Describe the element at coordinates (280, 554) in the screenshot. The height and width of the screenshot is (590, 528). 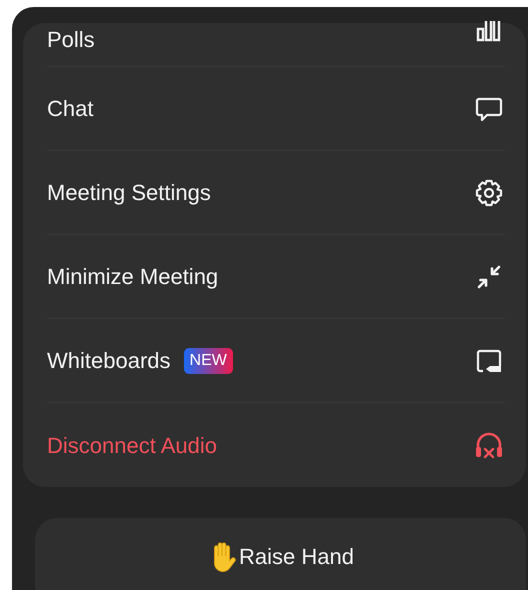
I see `raise-hand-button: Raise Hand` at that location.